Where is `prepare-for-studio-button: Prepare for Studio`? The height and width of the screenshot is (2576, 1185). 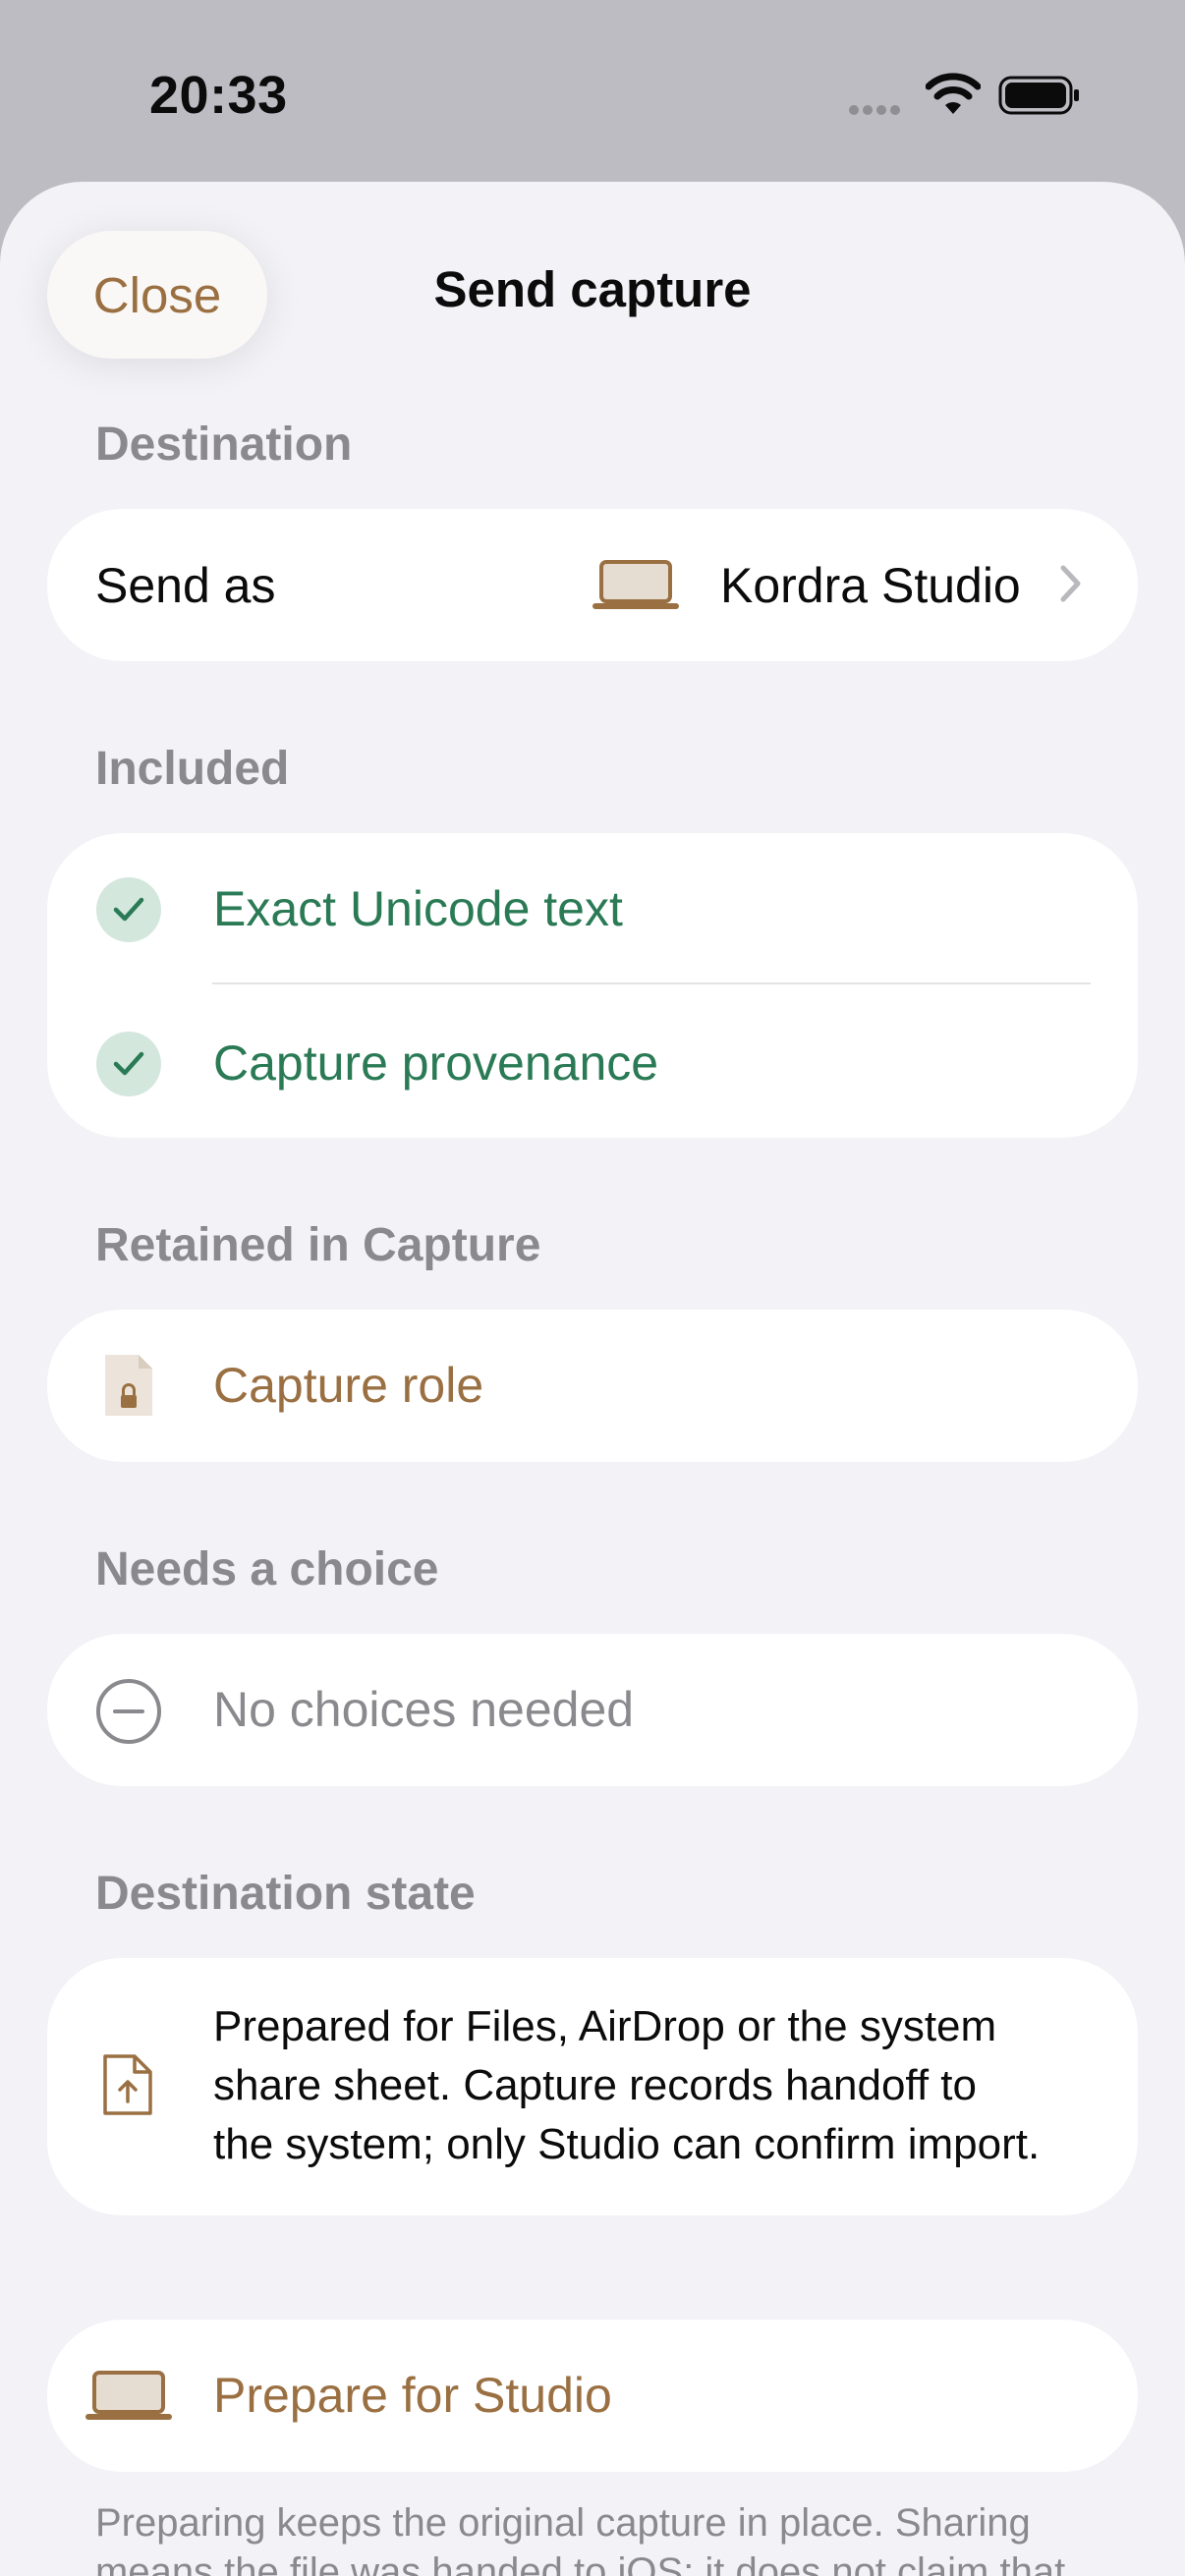 prepare-for-studio-button: Prepare for Studio is located at coordinates (592, 2396).